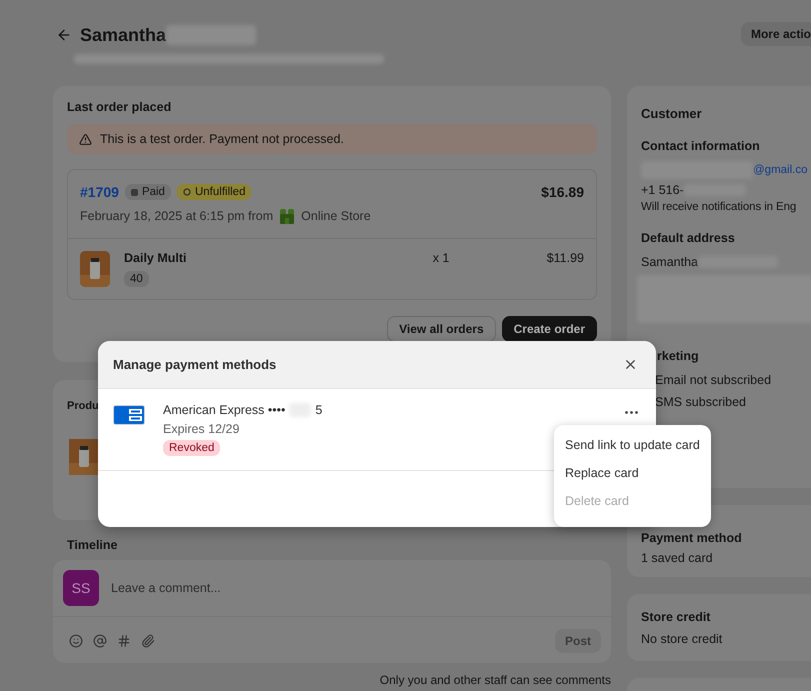  What do you see at coordinates (222, 139) in the screenshot?
I see `banner-text: This is a test order. Payment not processed.` at bounding box center [222, 139].